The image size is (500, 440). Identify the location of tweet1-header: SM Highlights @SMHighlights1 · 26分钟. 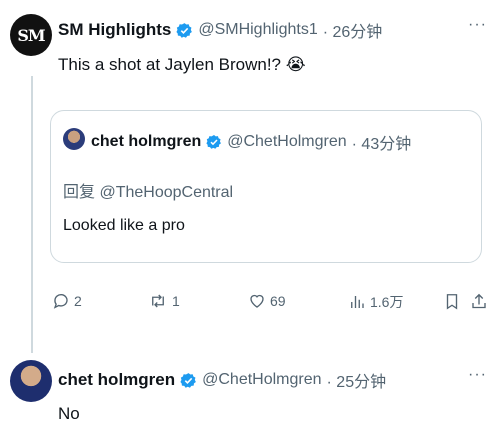
(220, 30).